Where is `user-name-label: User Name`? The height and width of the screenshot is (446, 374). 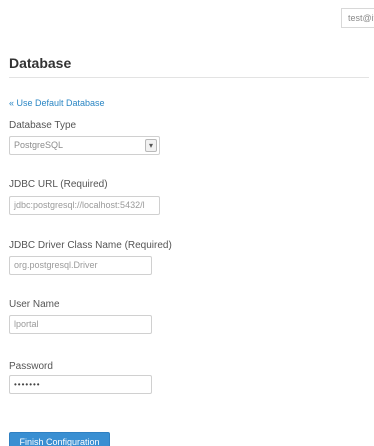
user-name-label: User Name is located at coordinates (34, 304).